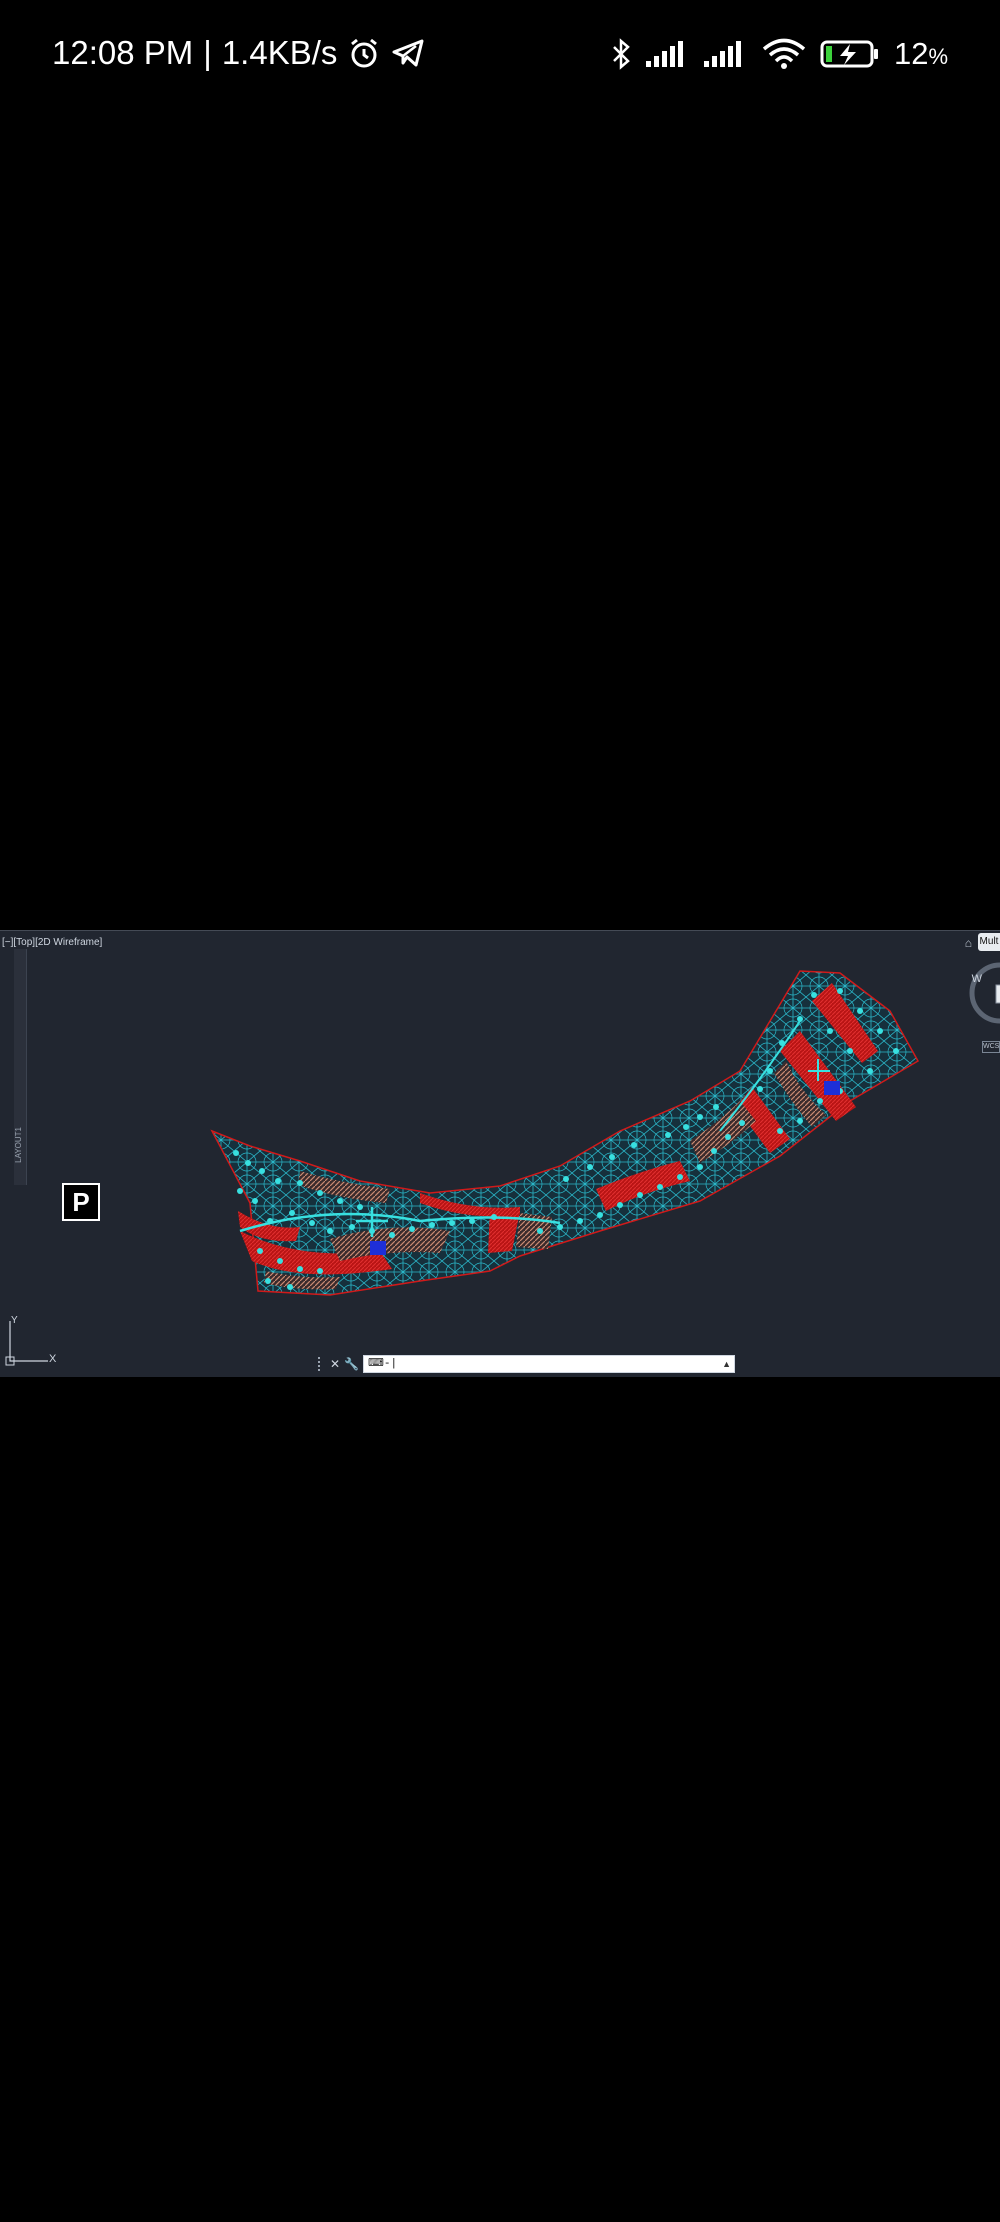 Image resolution: width=1000 pixels, height=2222 pixels. What do you see at coordinates (408, 53) in the screenshot?
I see `telegram-icon` at bounding box center [408, 53].